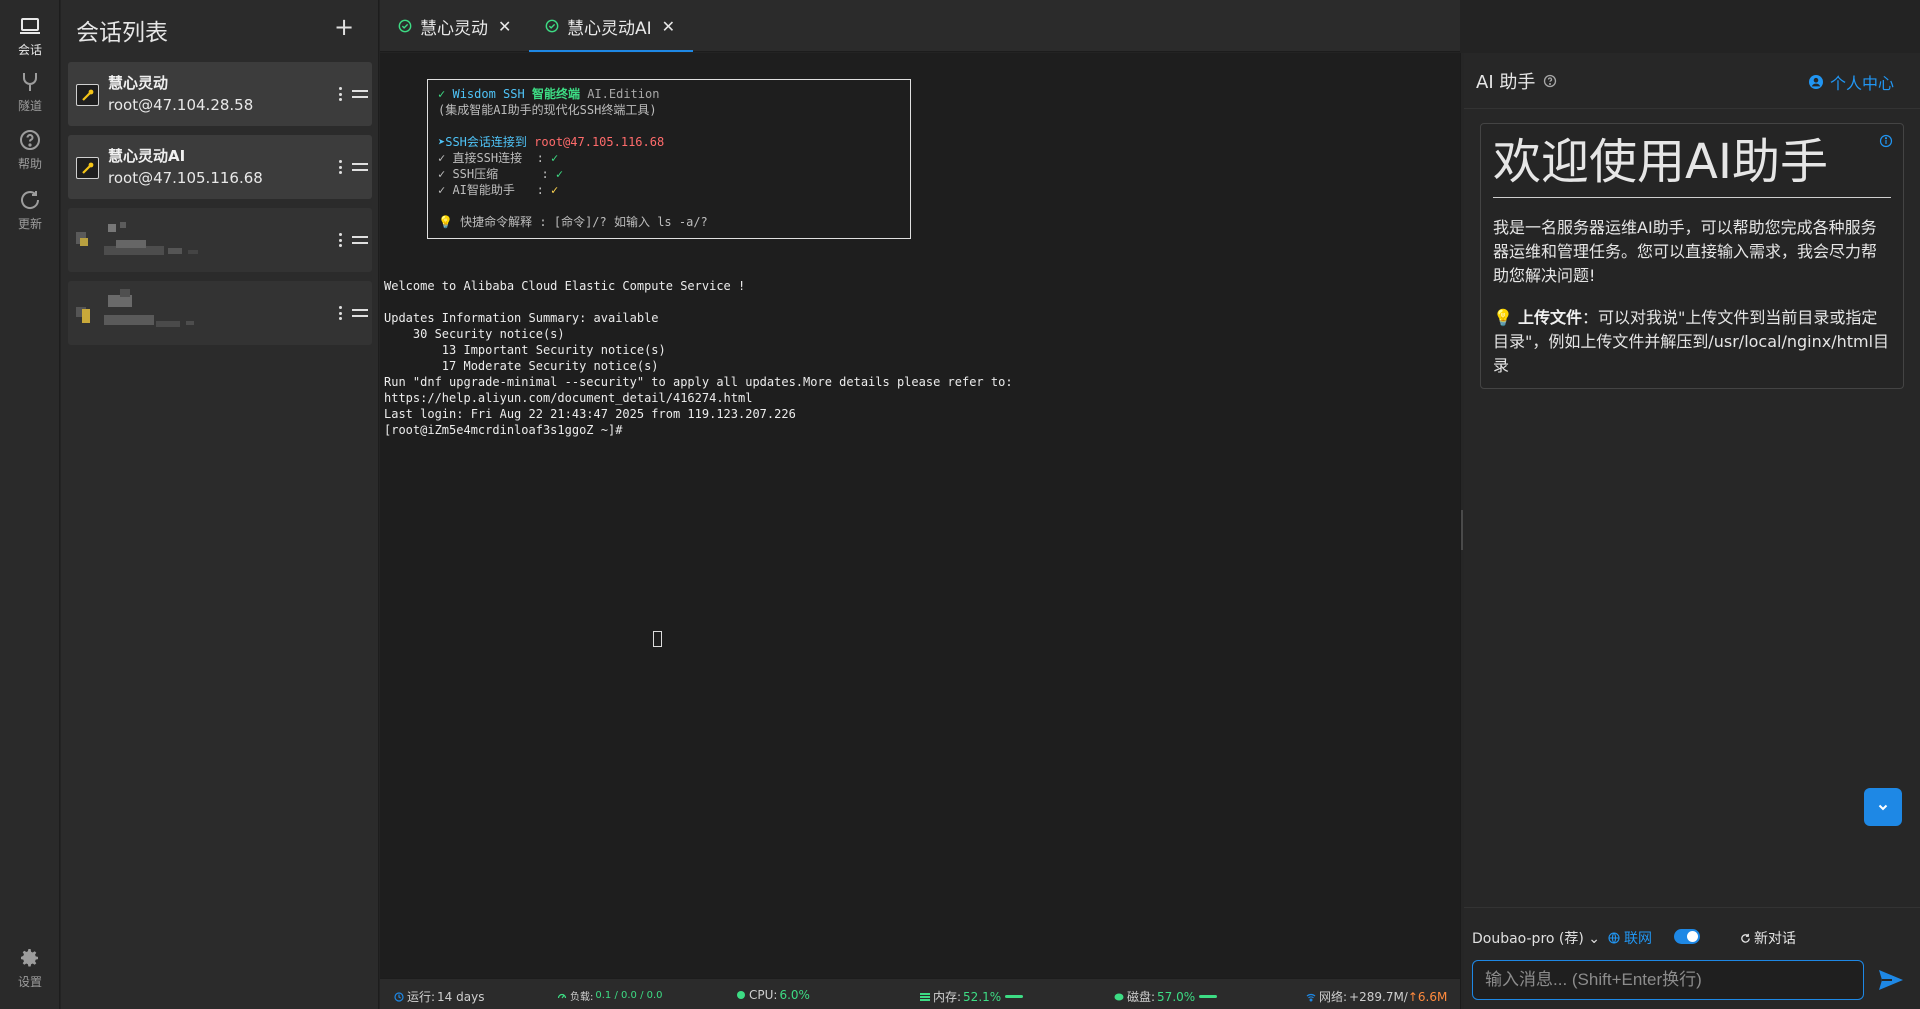 Image resolution: width=1920 pixels, height=1009 pixels. What do you see at coordinates (439, 996) in the screenshot?
I see `status-uptime: 运行: 14 days` at bounding box center [439, 996].